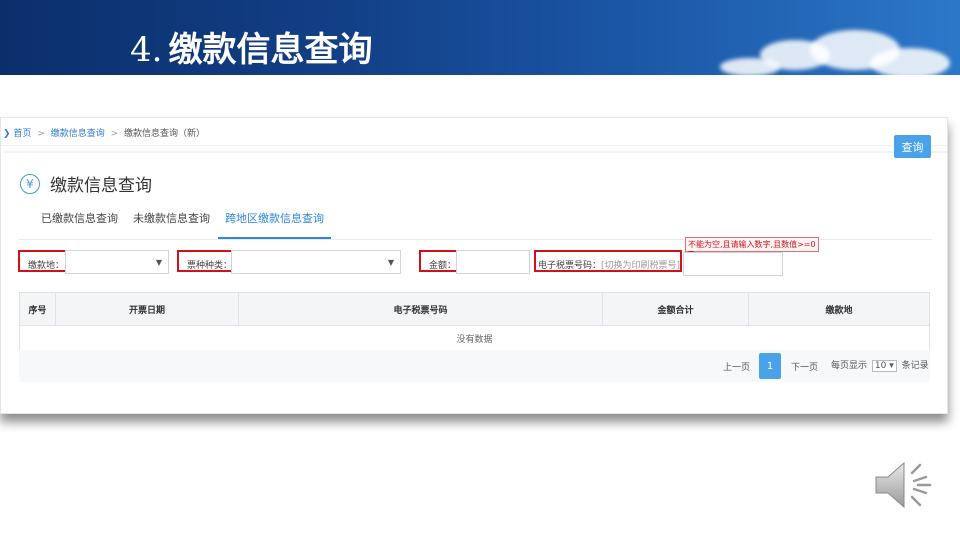  I want to click on slide-title: 4. 缴款信息查询, so click(251, 46).